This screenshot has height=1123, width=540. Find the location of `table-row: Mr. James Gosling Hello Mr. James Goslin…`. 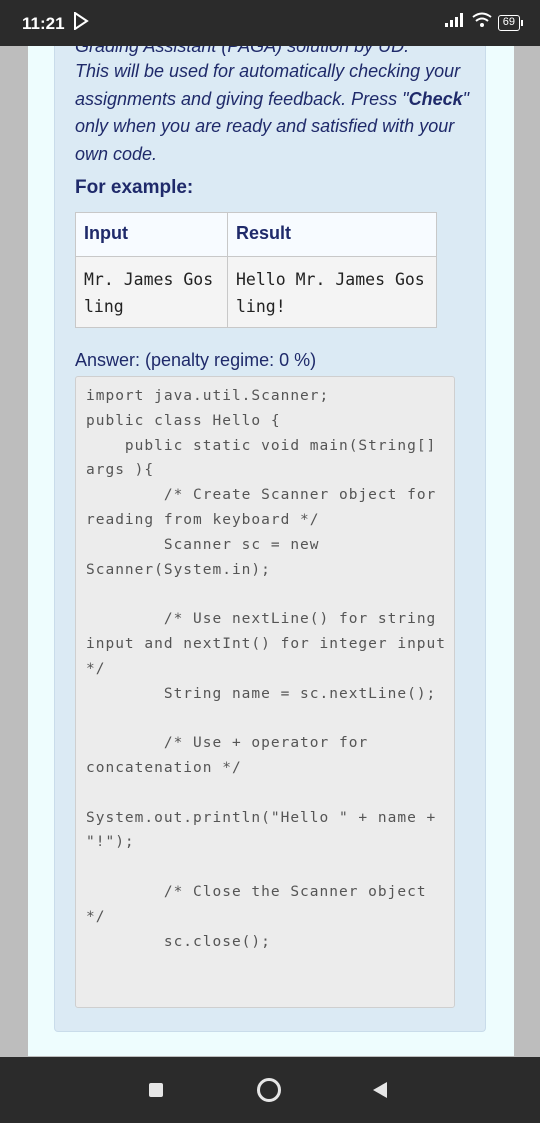

table-row: Mr. James Gosling Hello Mr. James Goslin… is located at coordinates (256, 292).